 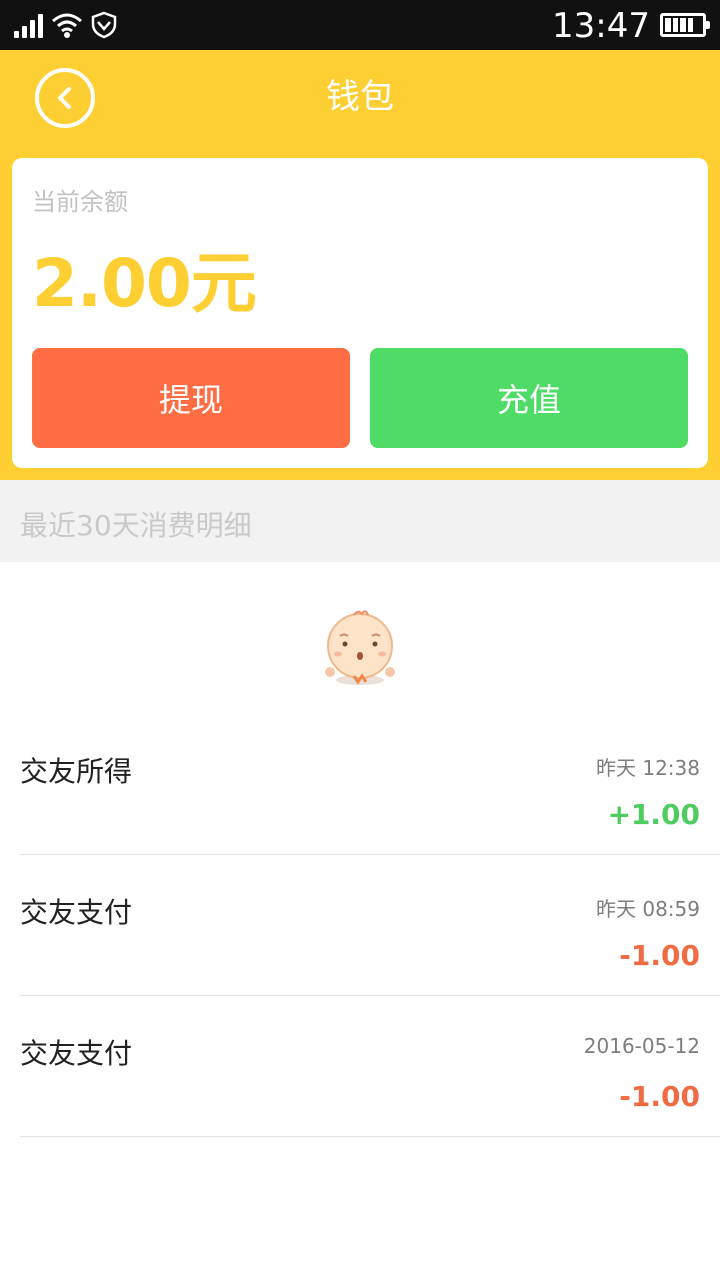 What do you see at coordinates (653, 814) in the screenshot?
I see `transaction-amount: +1.00` at bounding box center [653, 814].